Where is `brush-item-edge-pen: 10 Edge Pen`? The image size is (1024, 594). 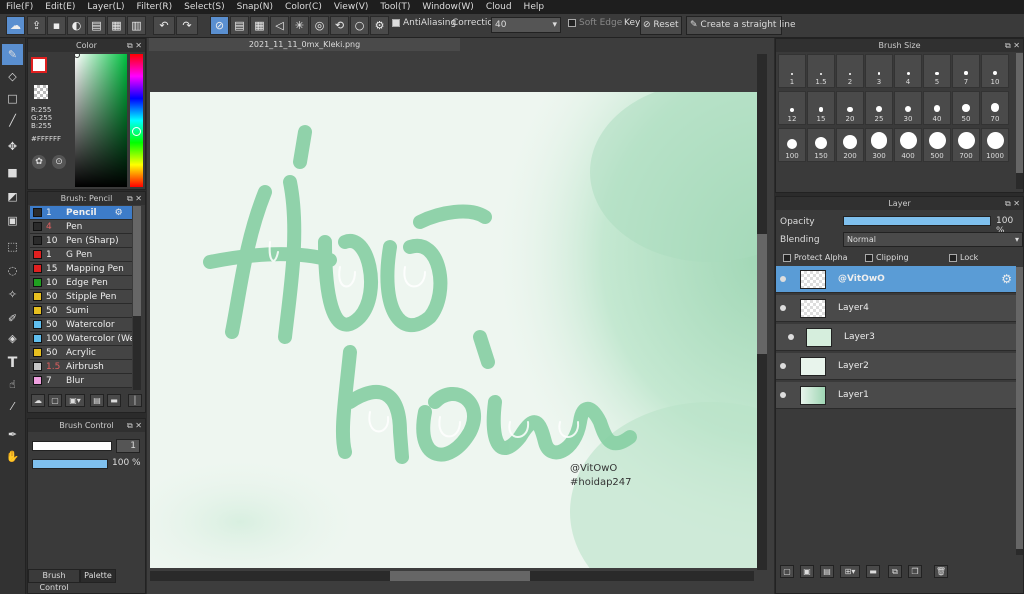
brush-item-edge-pen: 10 Edge Pen is located at coordinates (81, 283).